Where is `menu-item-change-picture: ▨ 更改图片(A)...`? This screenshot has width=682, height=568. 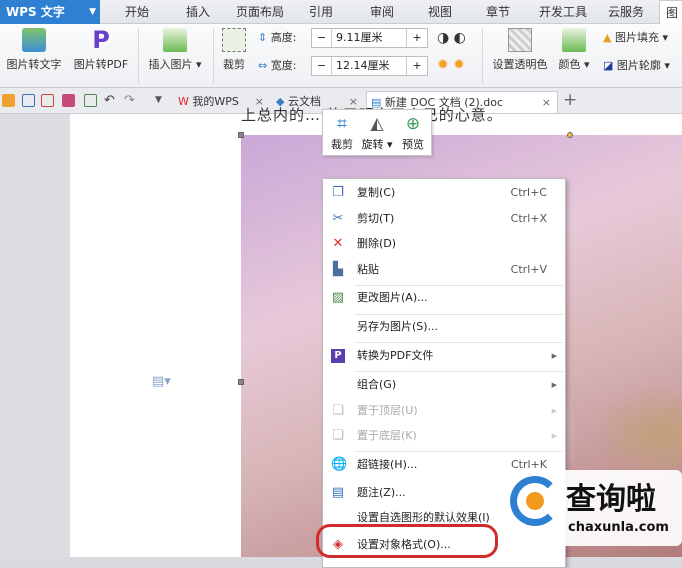
menu-item-change-picture: ▨ 更改图片(A)... is located at coordinates (444, 298).